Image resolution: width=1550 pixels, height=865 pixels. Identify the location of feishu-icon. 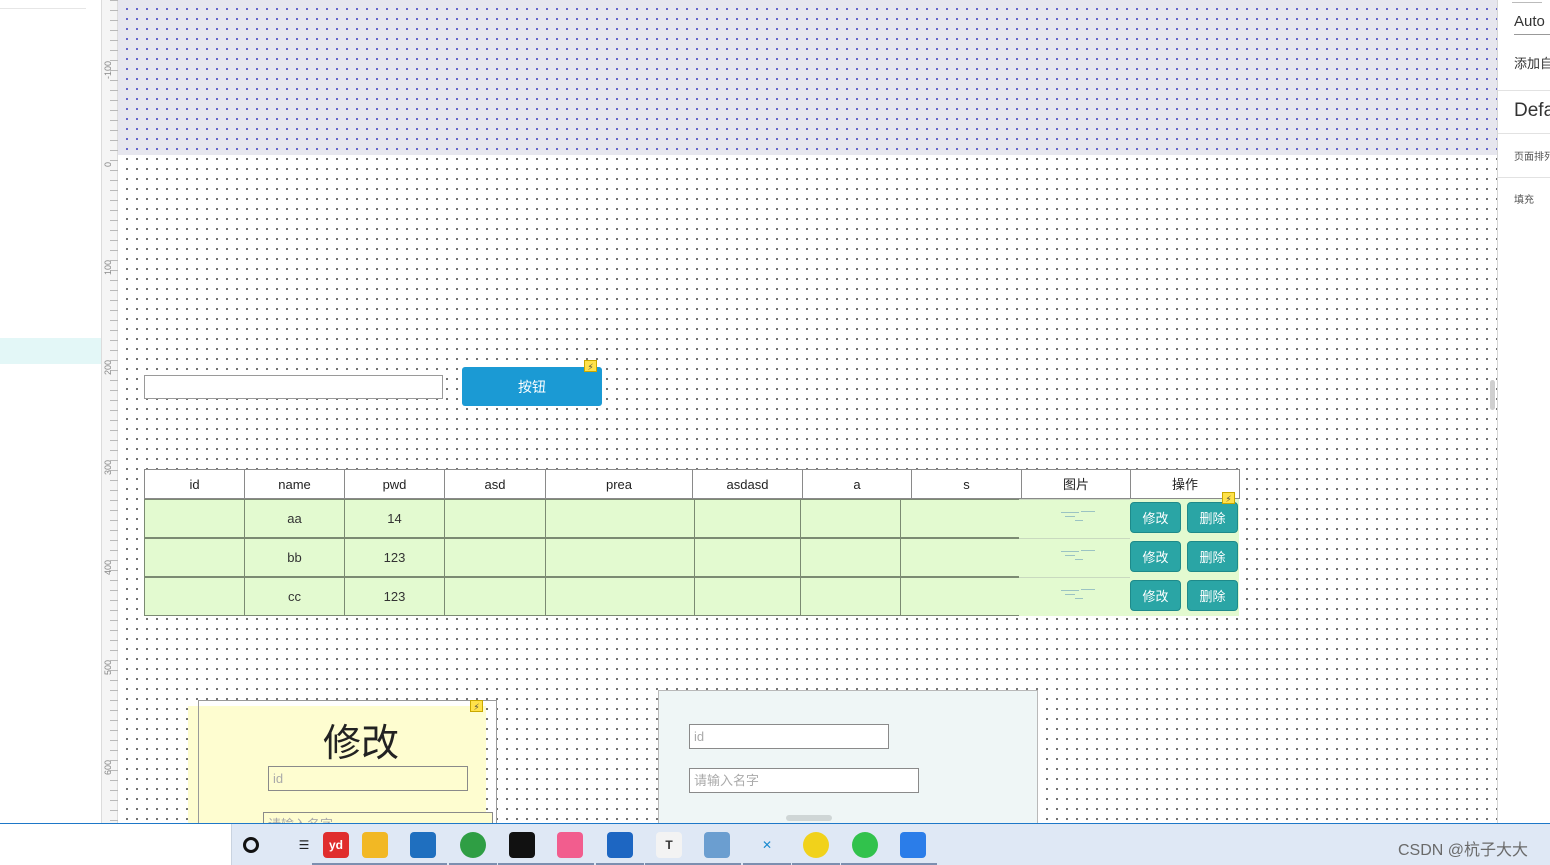
(913, 845).